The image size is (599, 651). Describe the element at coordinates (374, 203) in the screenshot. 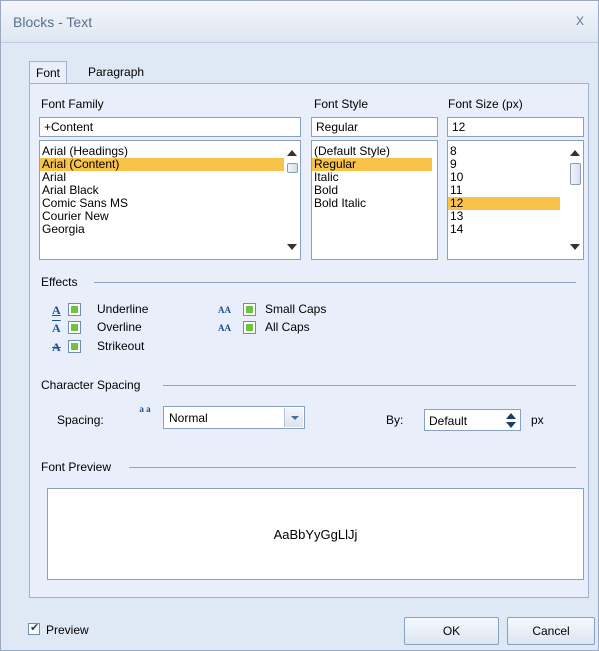

I see `list-item: Bold Italic` at that location.